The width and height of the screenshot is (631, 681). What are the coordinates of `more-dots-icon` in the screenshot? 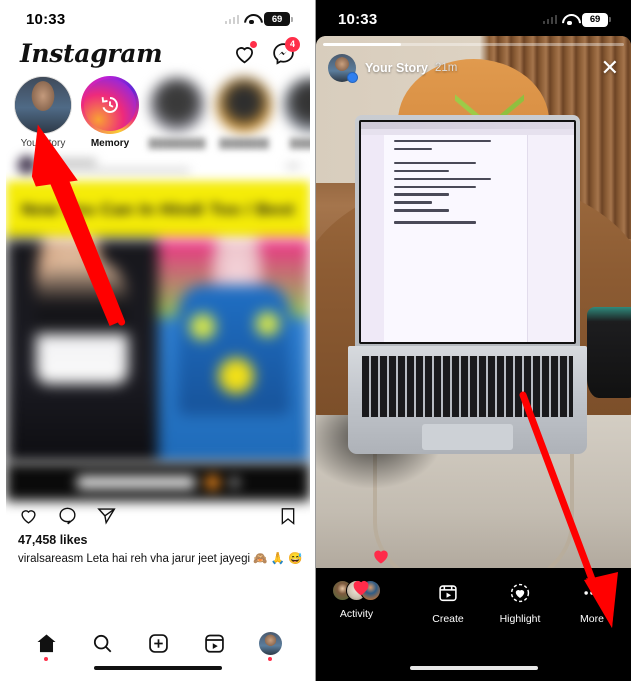 It's located at (592, 593).